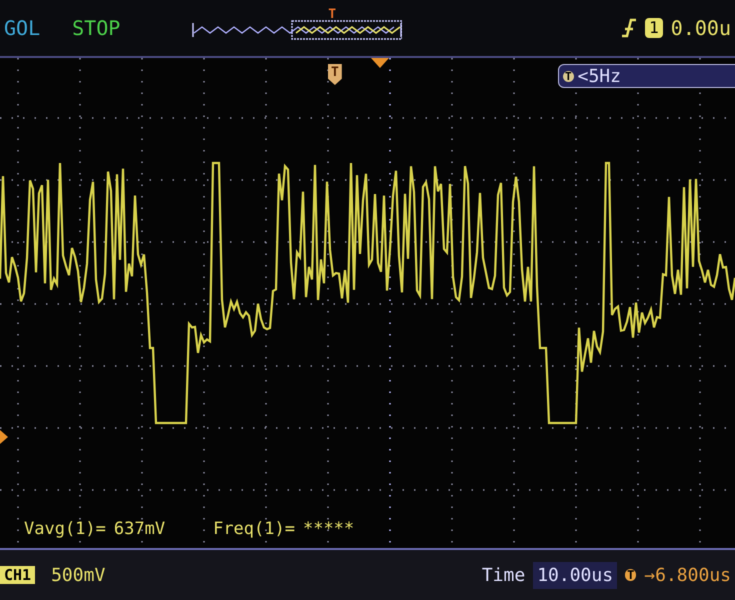  What do you see at coordinates (380, 63) in the screenshot?
I see `trigger-position-icon` at bounding box center [380, 63].